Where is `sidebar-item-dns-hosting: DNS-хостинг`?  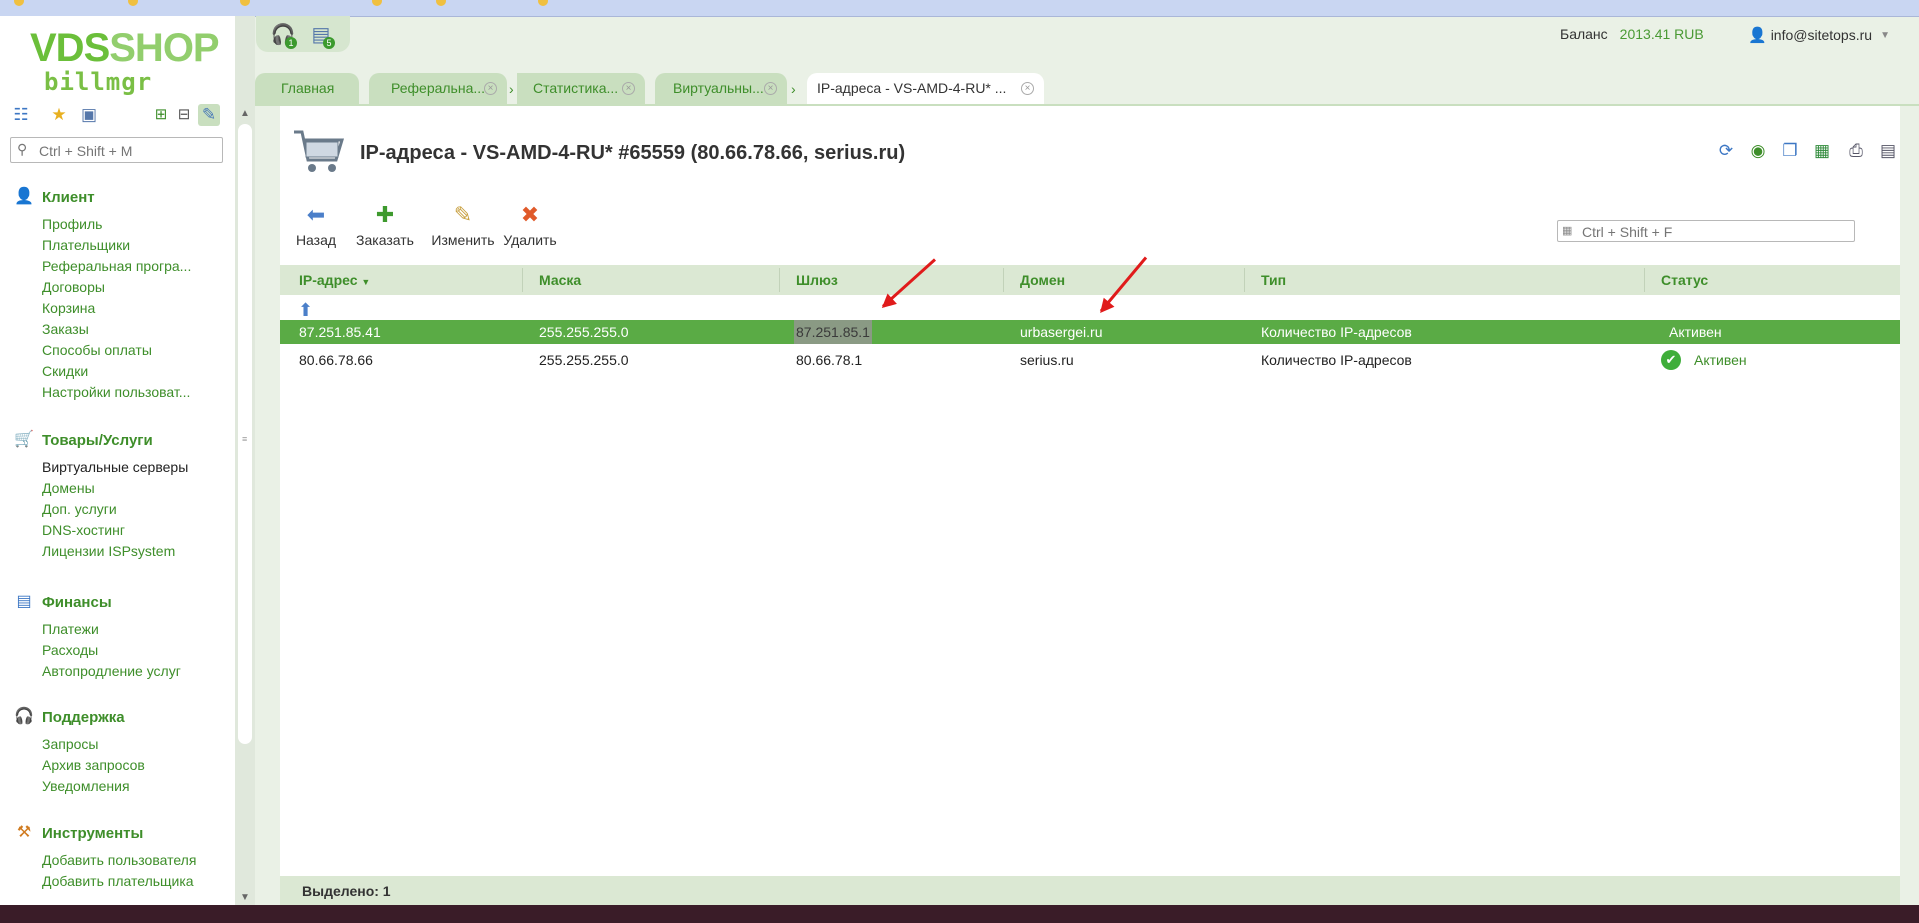
sidebar-item-dns-hosting: DNS-хостинг is located at coordinates (115, 530).